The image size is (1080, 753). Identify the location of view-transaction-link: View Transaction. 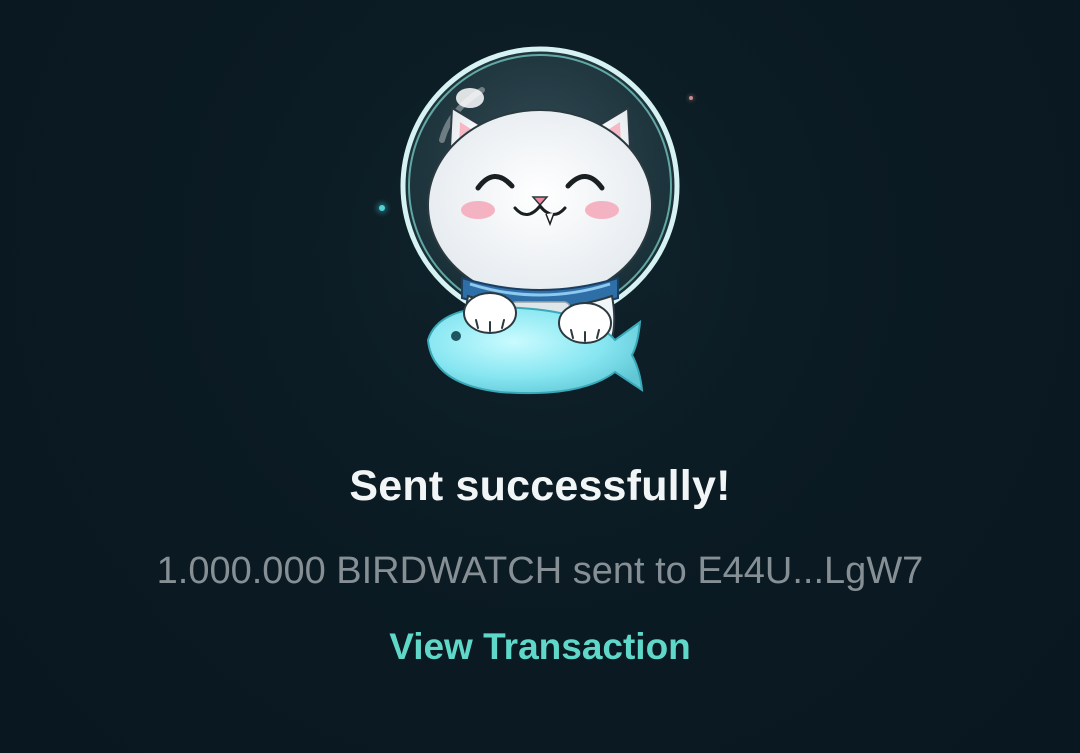
(540, 647).